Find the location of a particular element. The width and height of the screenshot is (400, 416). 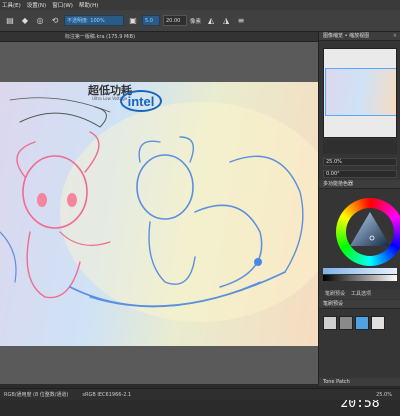

timer-panel-header: Tone Patch is located at coordinates (359, 382).